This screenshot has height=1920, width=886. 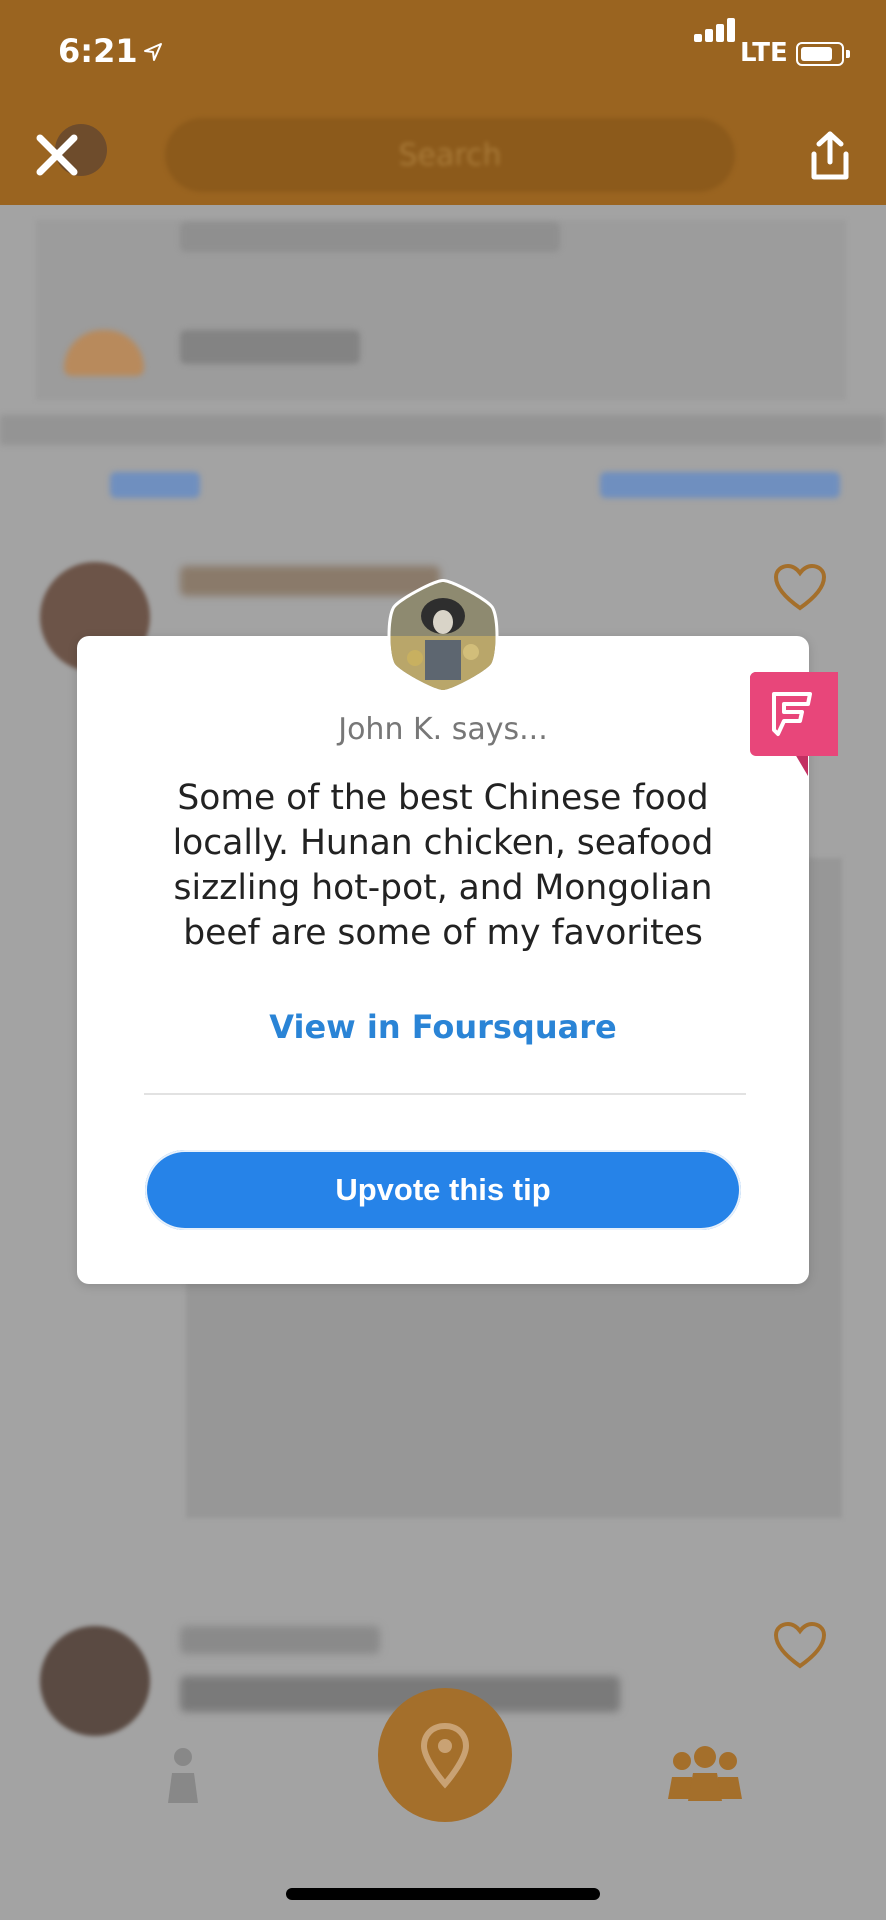 I want to click on person-icon, so click(x=183, y=1775).